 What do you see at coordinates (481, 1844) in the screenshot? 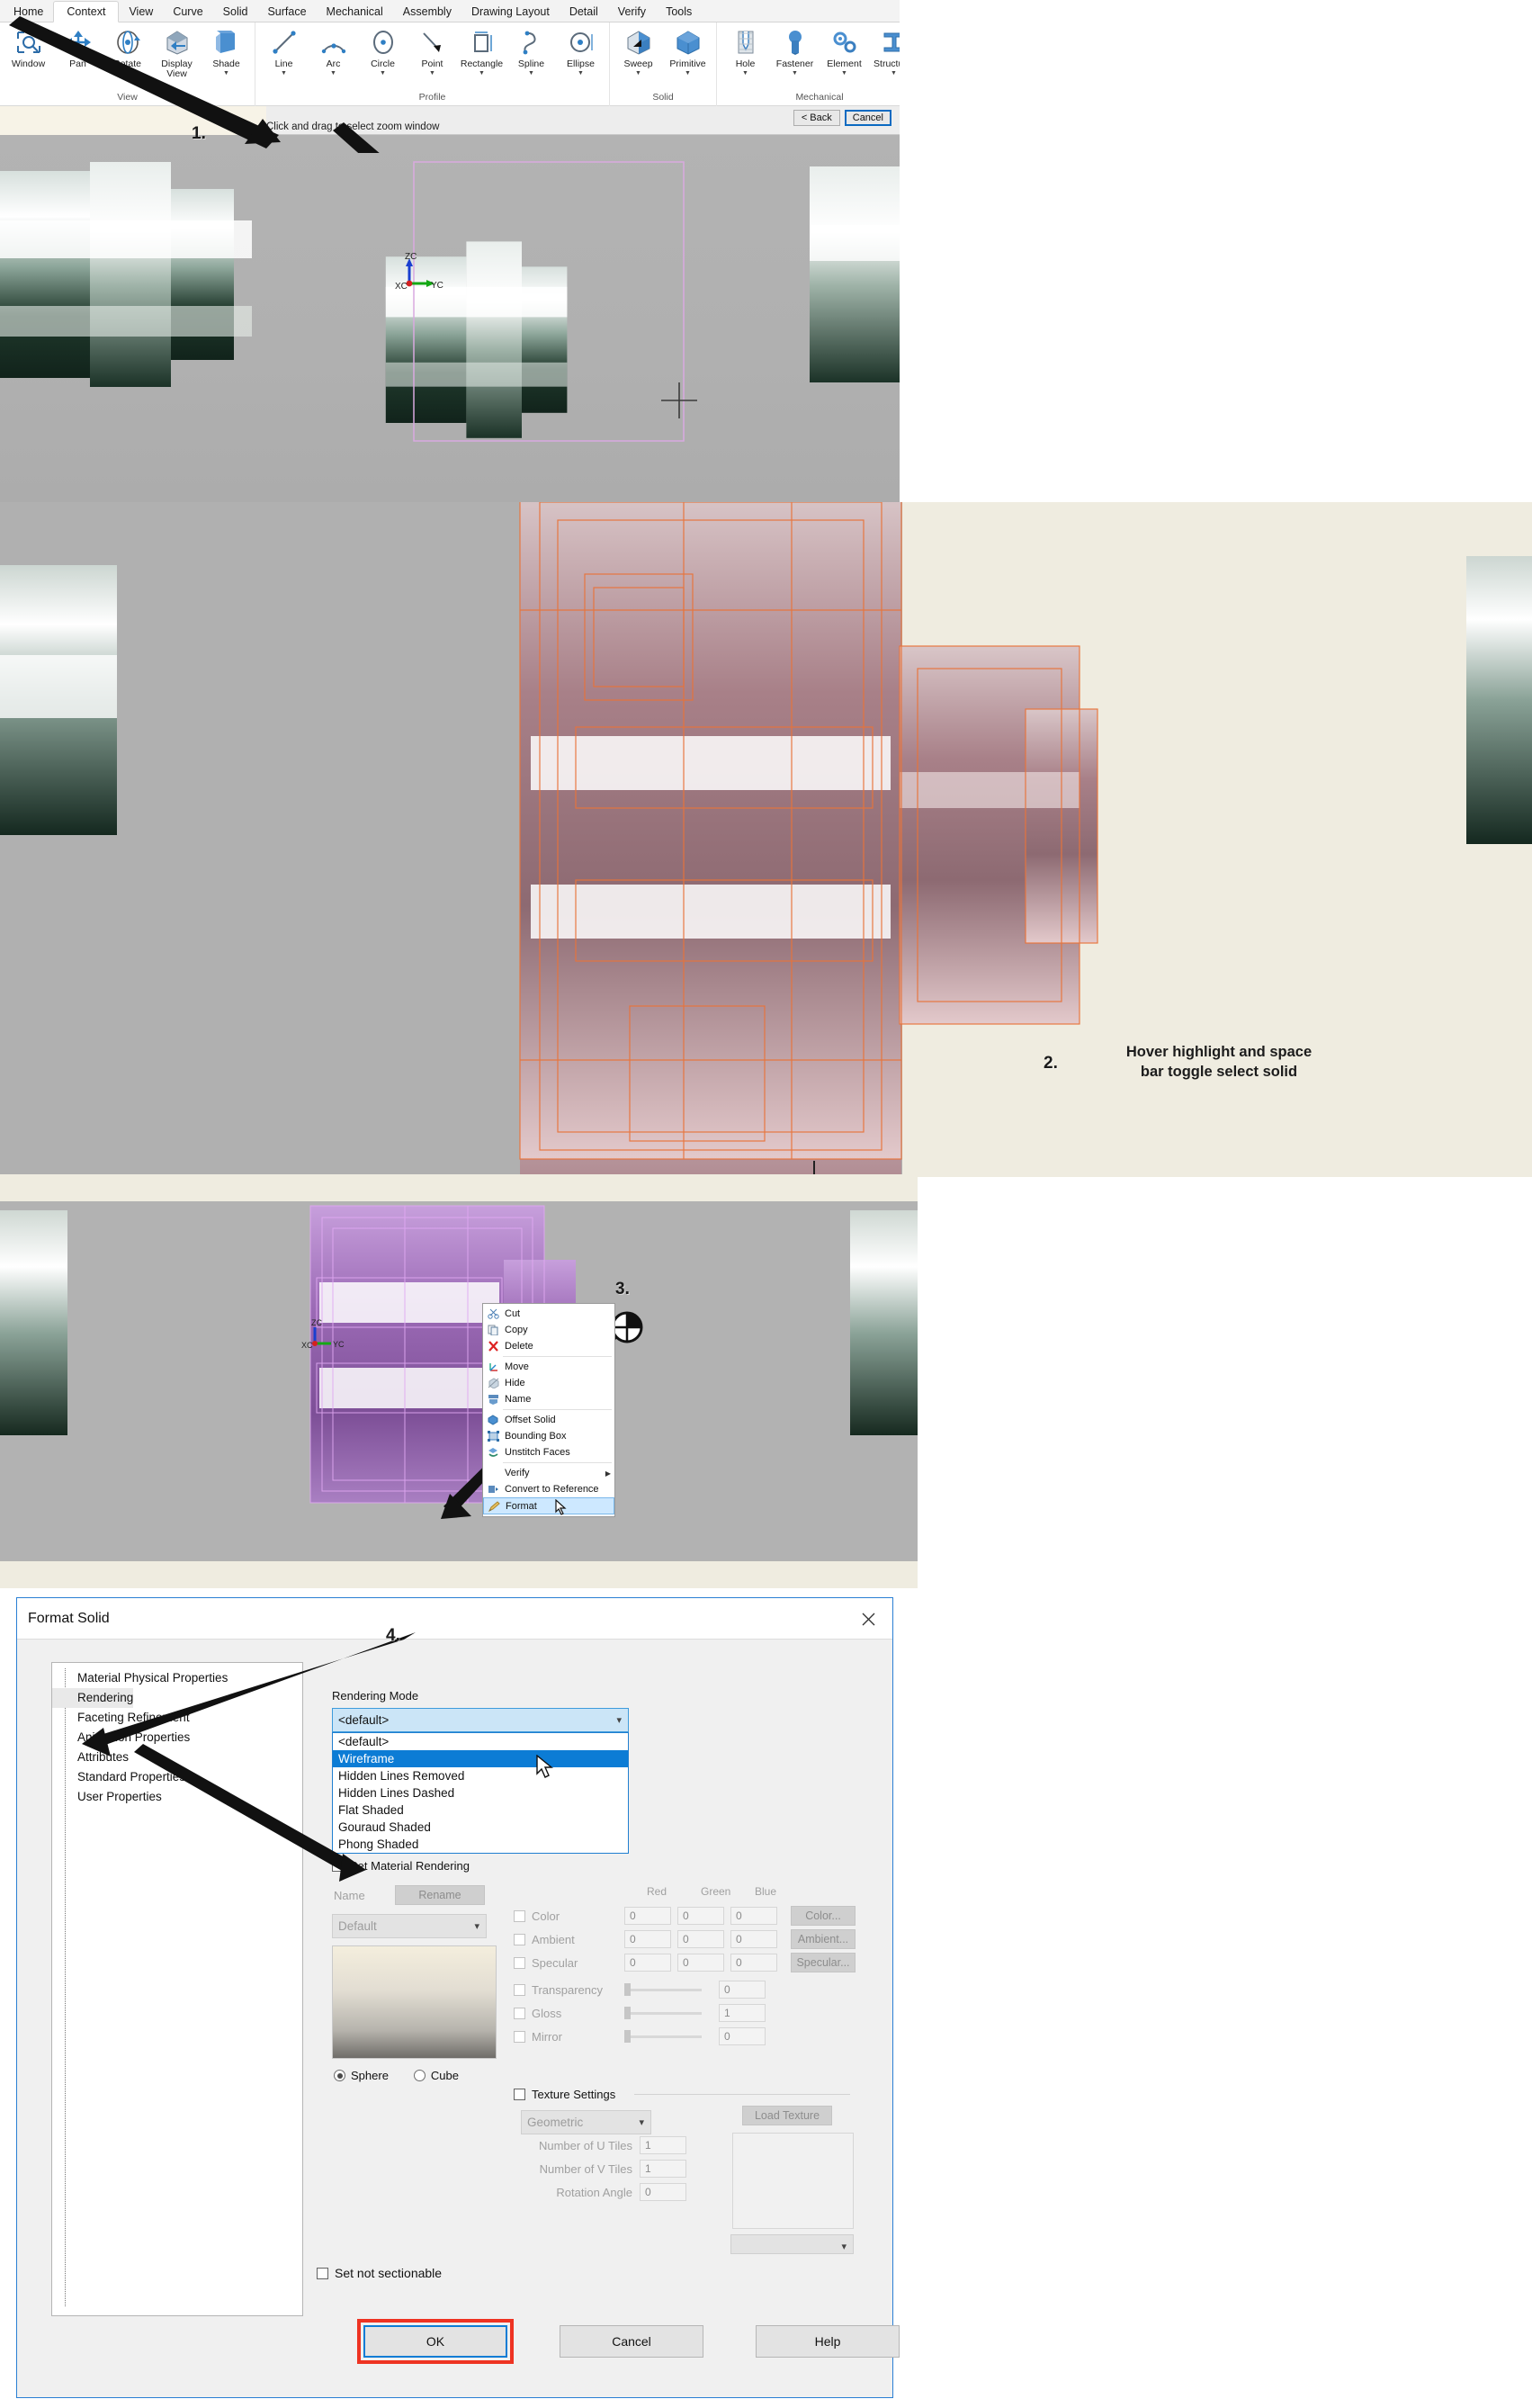
I see `rendering-mode-option-phong-shaded: Phong Shaded` at bounding box center [481, 1844].